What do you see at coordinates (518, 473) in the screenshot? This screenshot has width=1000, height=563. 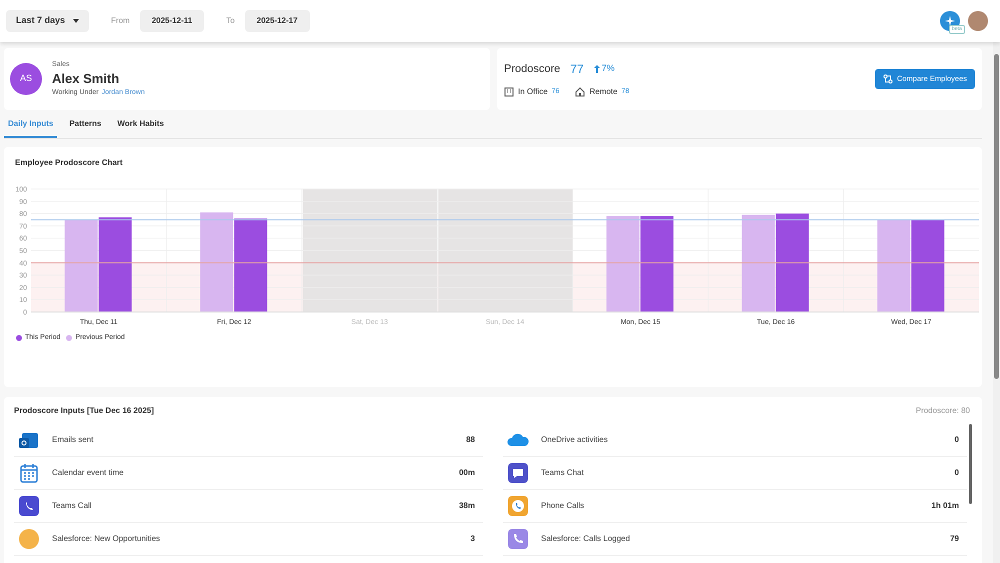 I see `chat-app-icon` at bounding box center [518, 473].